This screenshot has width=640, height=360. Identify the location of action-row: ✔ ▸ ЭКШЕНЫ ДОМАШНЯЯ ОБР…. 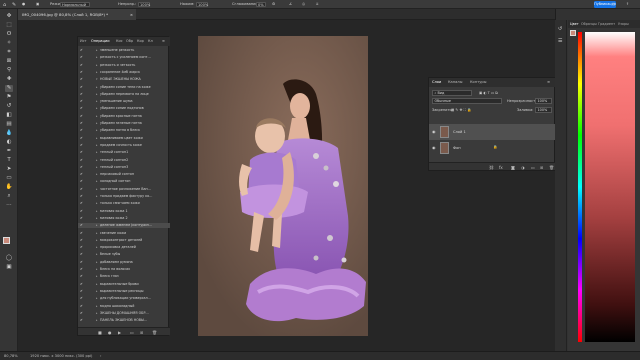
(124, 313).